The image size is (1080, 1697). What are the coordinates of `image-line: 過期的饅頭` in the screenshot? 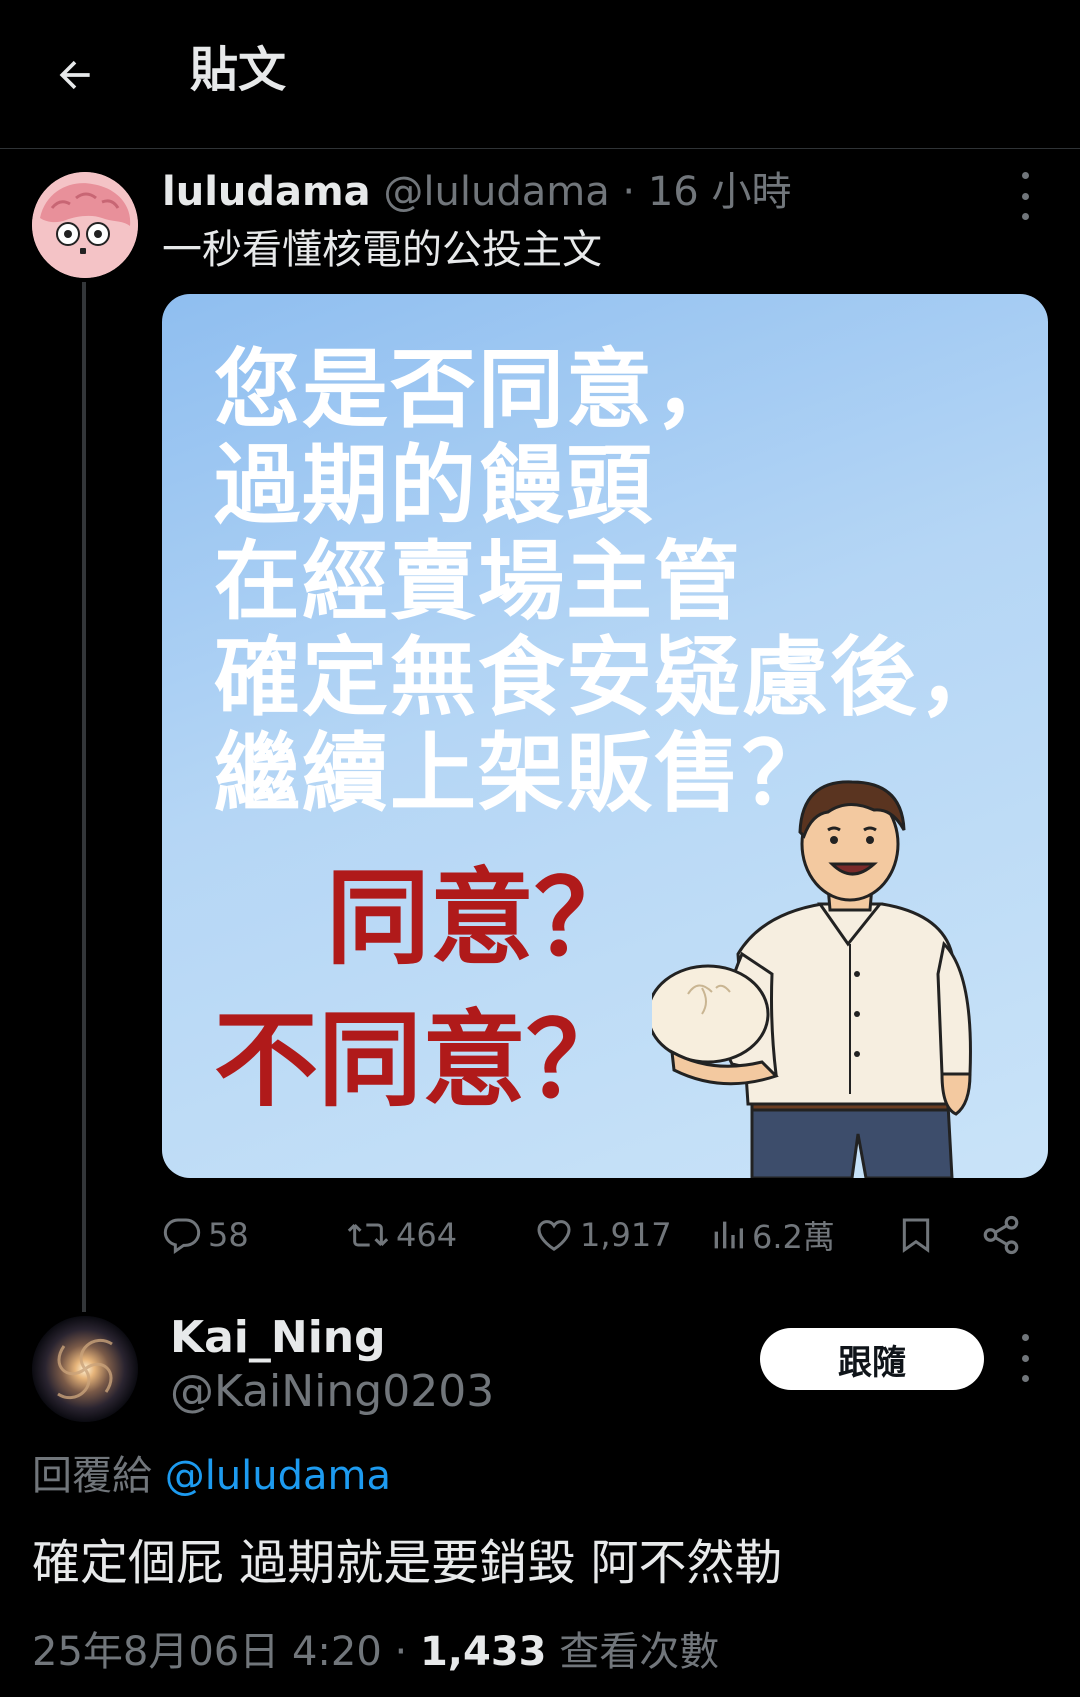 It's located at (434, 486).